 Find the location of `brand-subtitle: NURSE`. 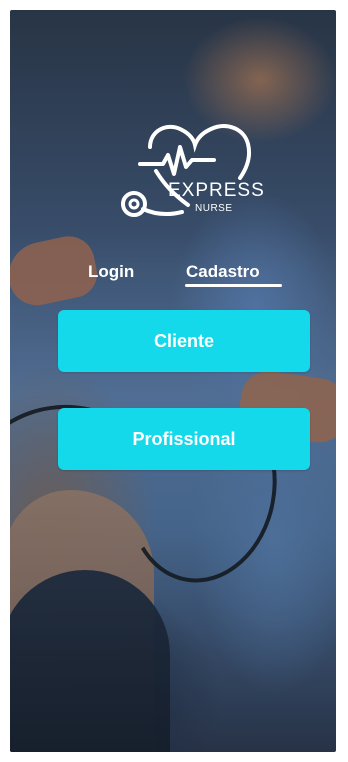

brand-subtitle: NURSE is located at coordinates (214, 208).